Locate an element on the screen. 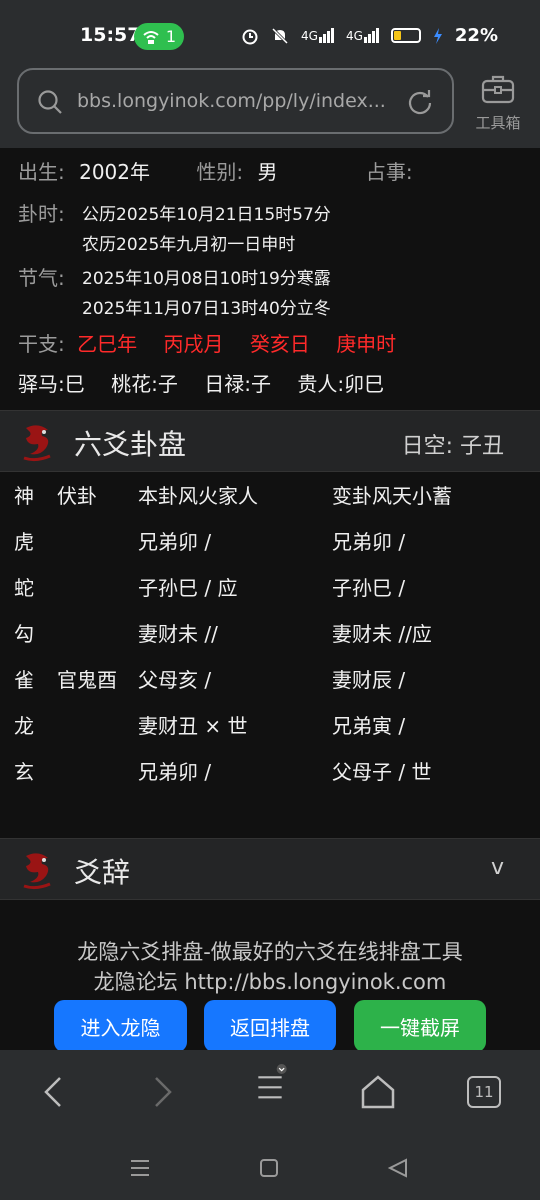 This screenshot has width=540, height=1200. back-icon is located at coordinates (54, 1092).